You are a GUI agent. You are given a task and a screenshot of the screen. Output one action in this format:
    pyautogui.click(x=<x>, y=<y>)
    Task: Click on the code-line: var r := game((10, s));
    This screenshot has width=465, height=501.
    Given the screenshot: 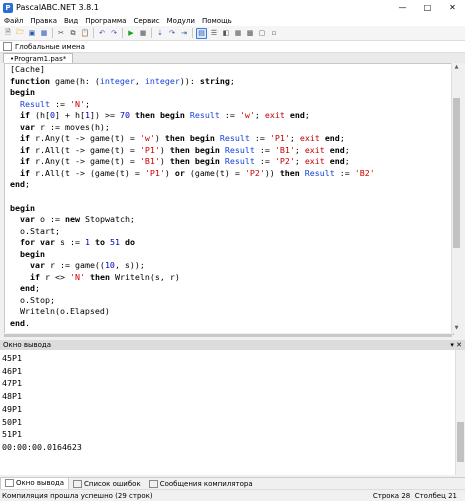 What is the action you would take?
    pyautogui.click(x=87, y=265)
    